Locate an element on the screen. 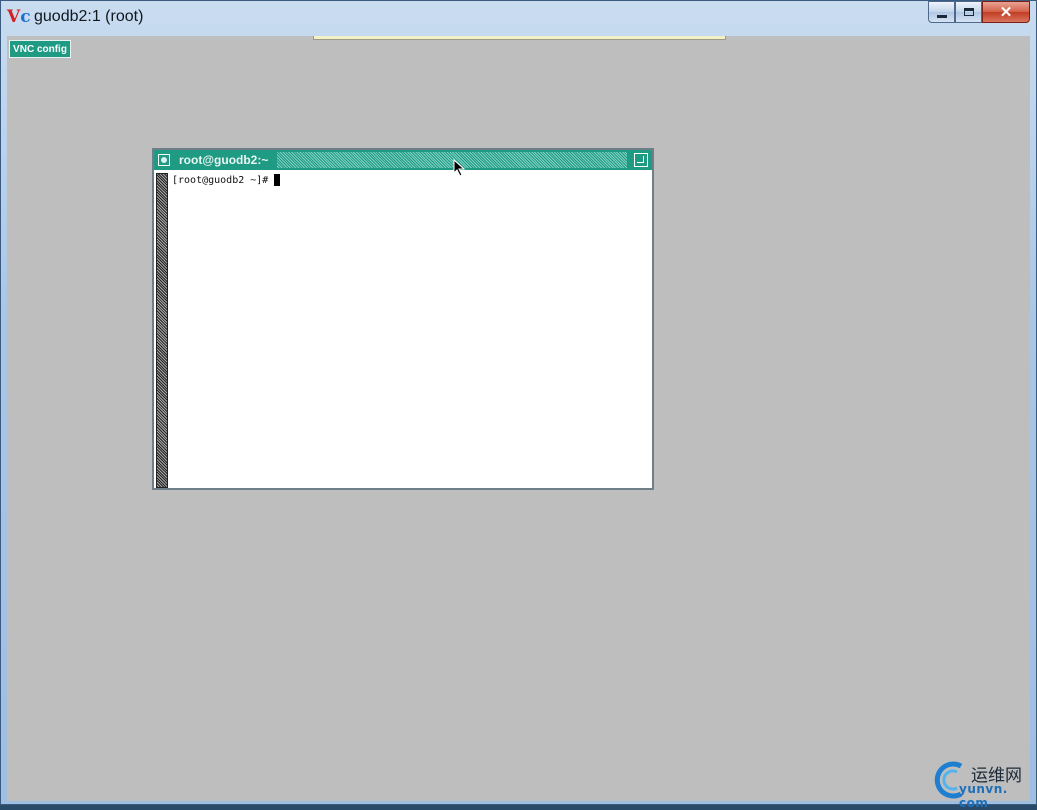  terminal-scrollbar is located at coordinates (162, 330).